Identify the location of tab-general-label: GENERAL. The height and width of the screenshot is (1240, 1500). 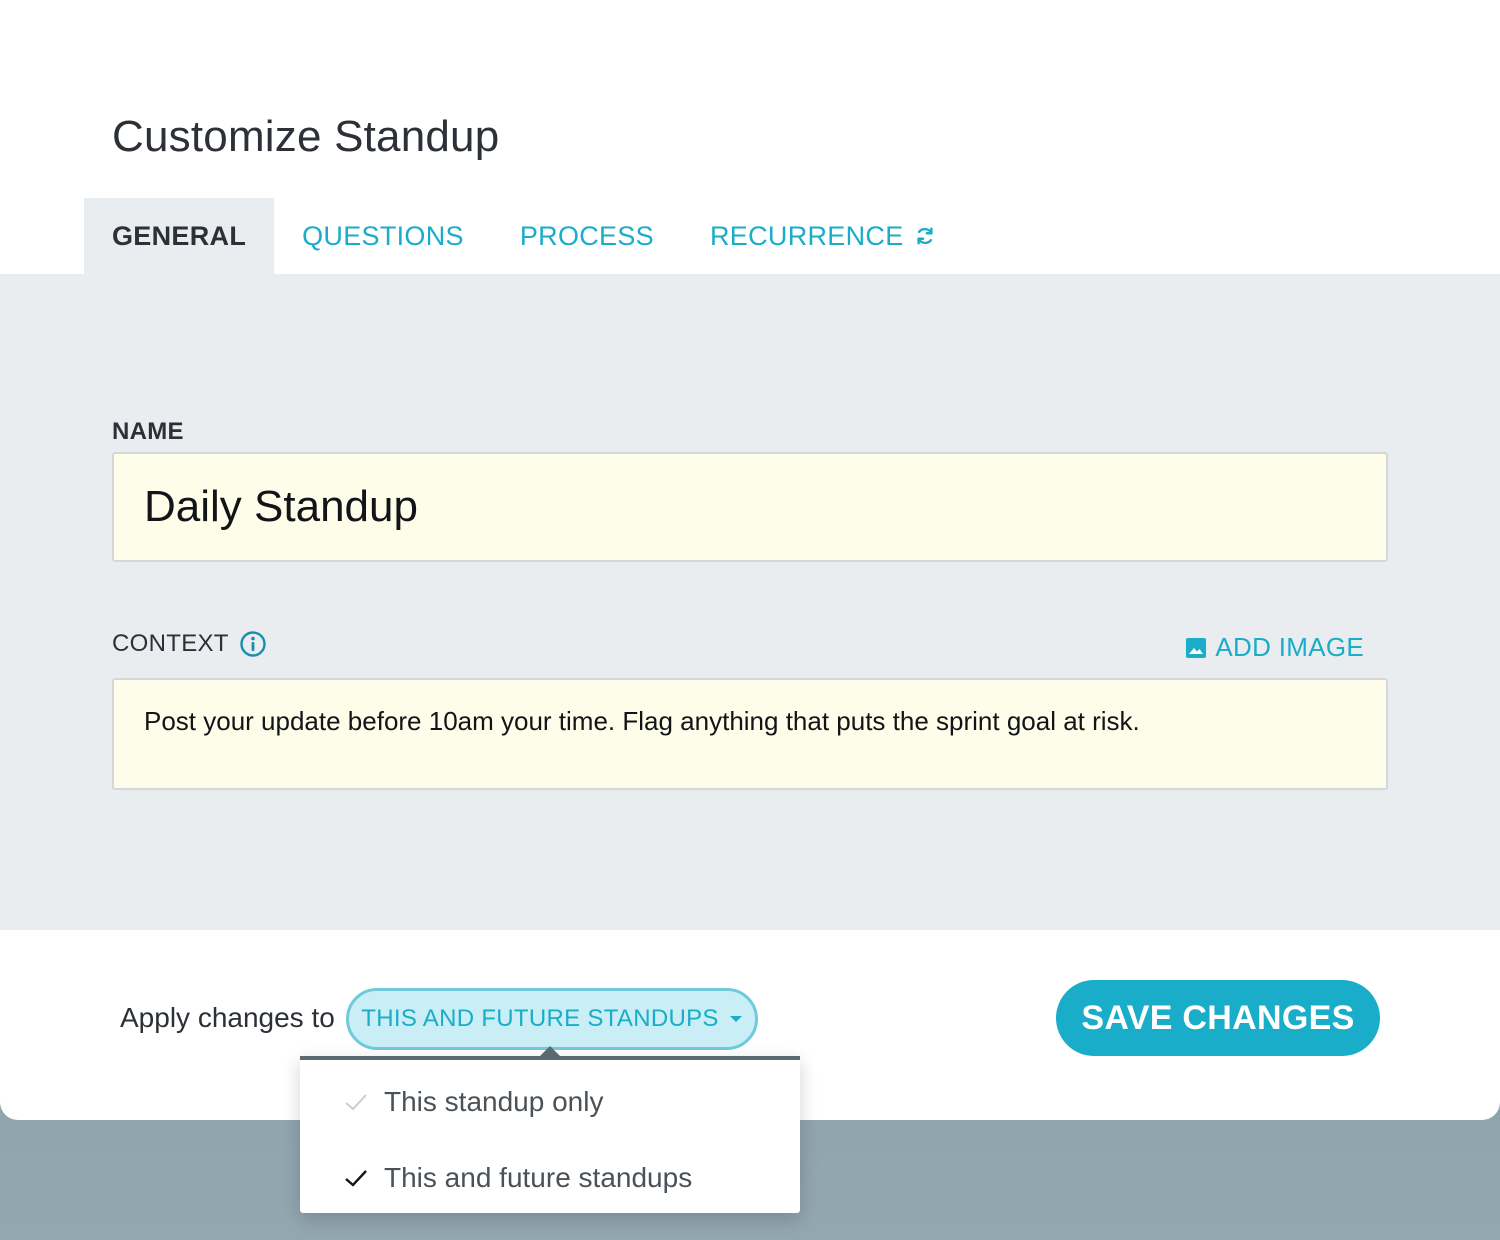
(179, 235).